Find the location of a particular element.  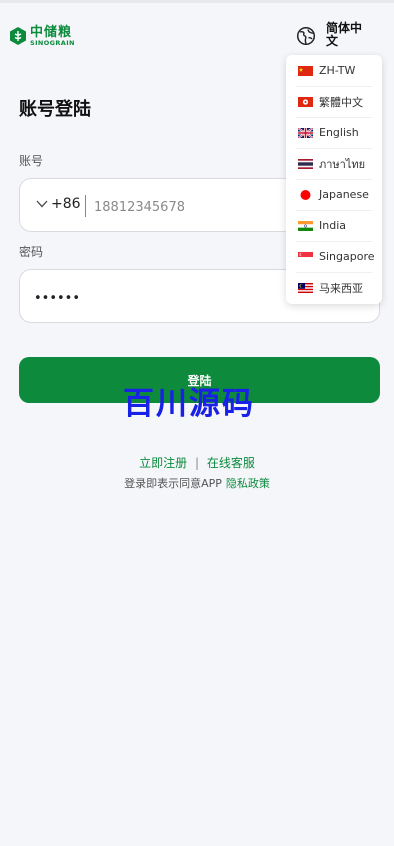

logo-english-text: SINOGRAIN is located at coordinates (52, 43).